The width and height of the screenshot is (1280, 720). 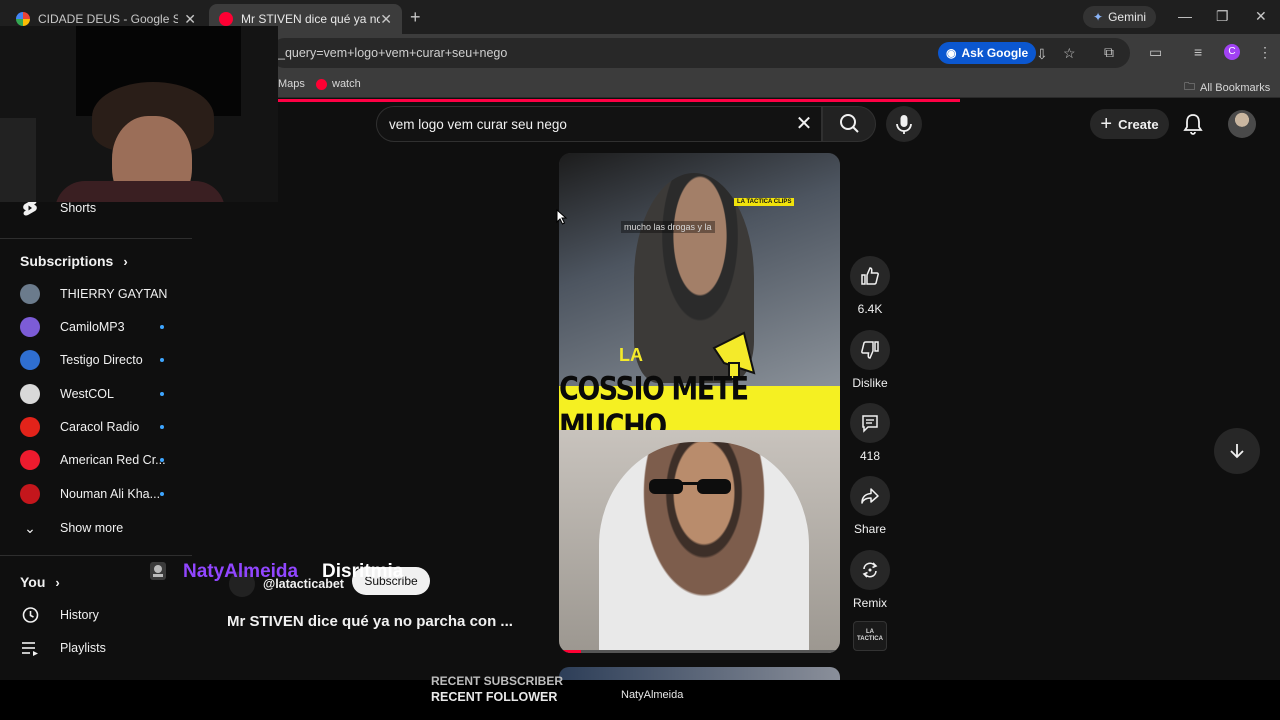 What do you see at coordinates (668, 227) in the screenshot?
I see `video-caption: mucho las drogas y la` at bounding box center [668, 227].